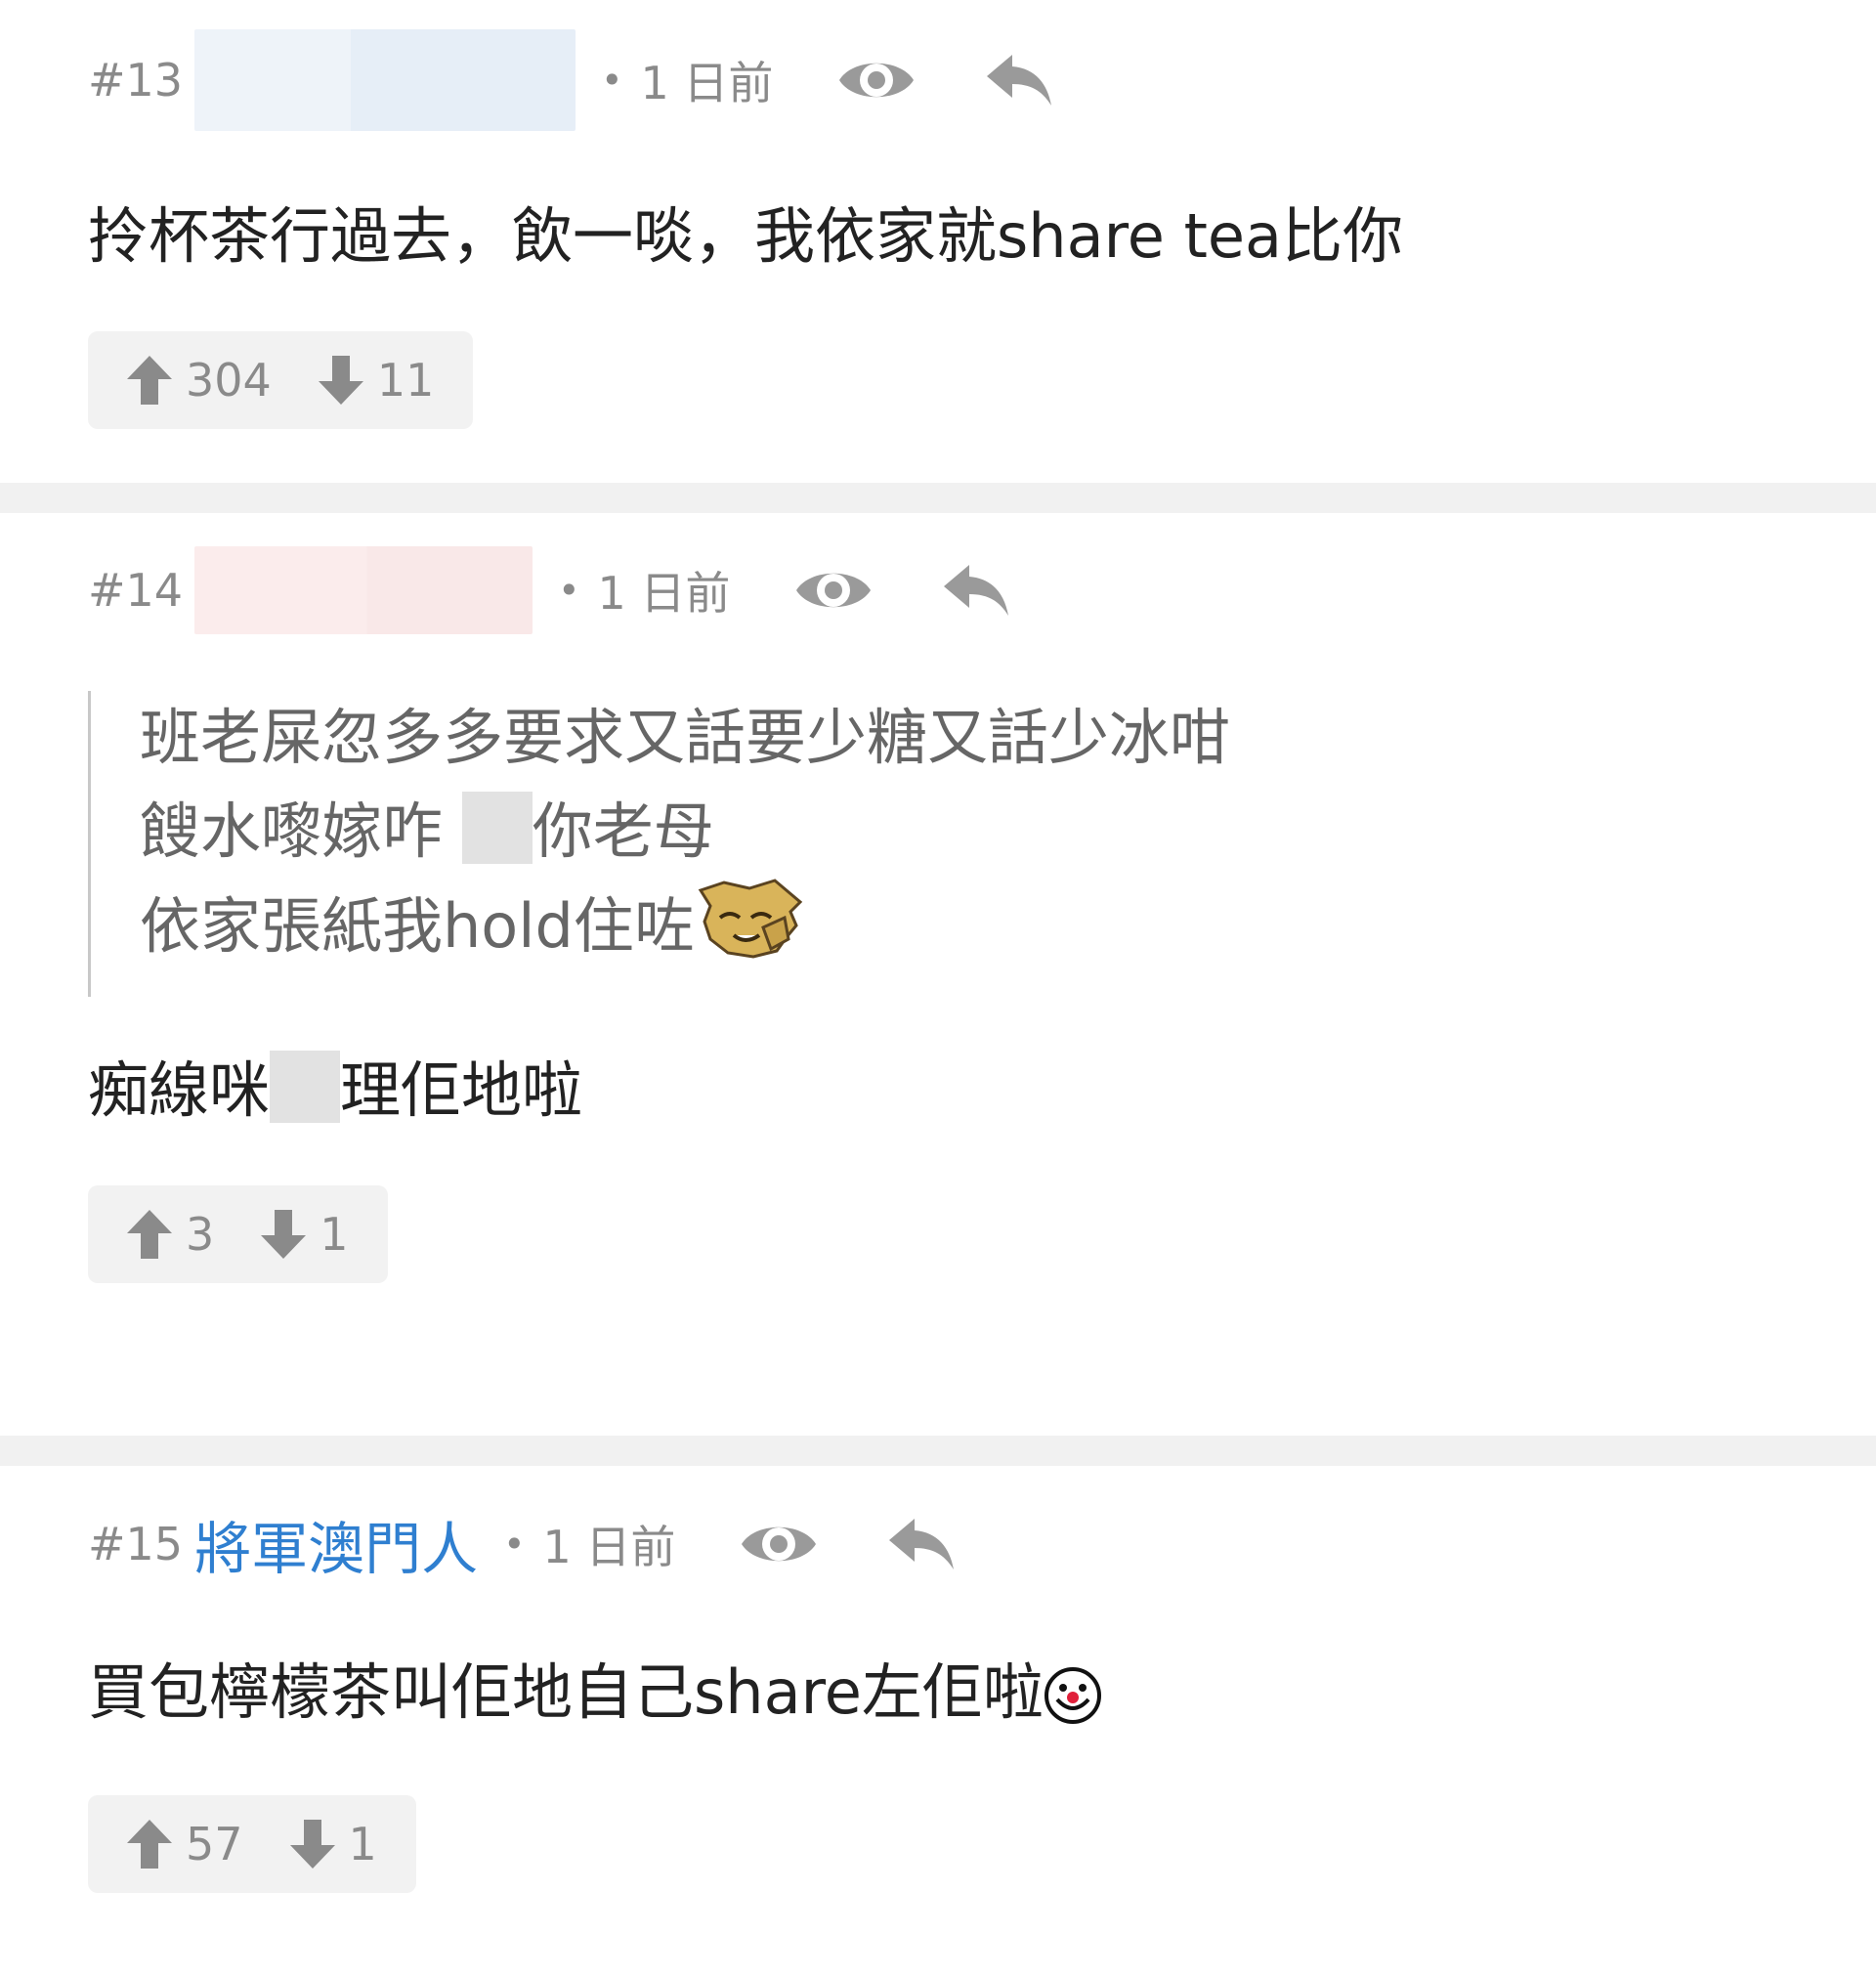 The image size is (1876, 1977). Describe the element at coordinates (200, 1235) in the screenshot. I see `upvote-count: 3` at that location.